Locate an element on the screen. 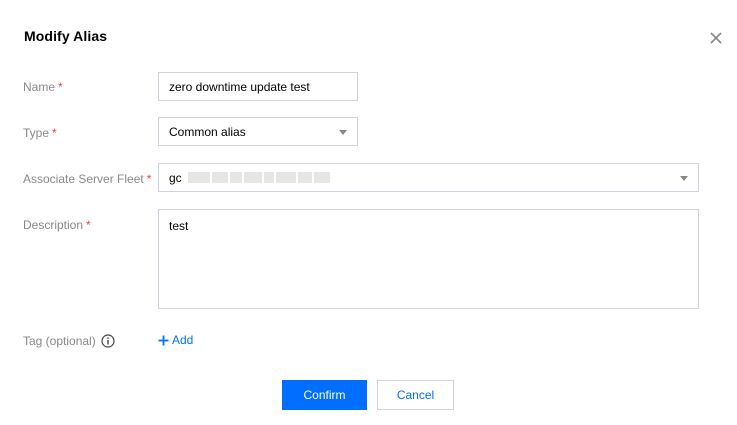 The width and height of the screenshot is (737, 425). add-tag-button: Add is located at coordinates (175, 340).